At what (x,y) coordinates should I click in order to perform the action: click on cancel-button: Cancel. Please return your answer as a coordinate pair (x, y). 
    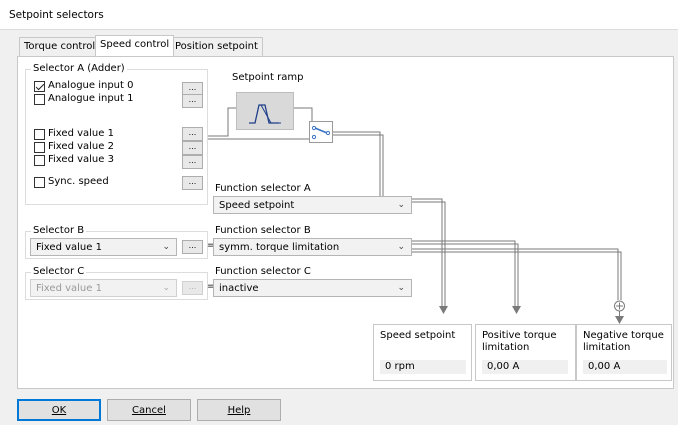
    Looking at the image, I should click on (149, 410).